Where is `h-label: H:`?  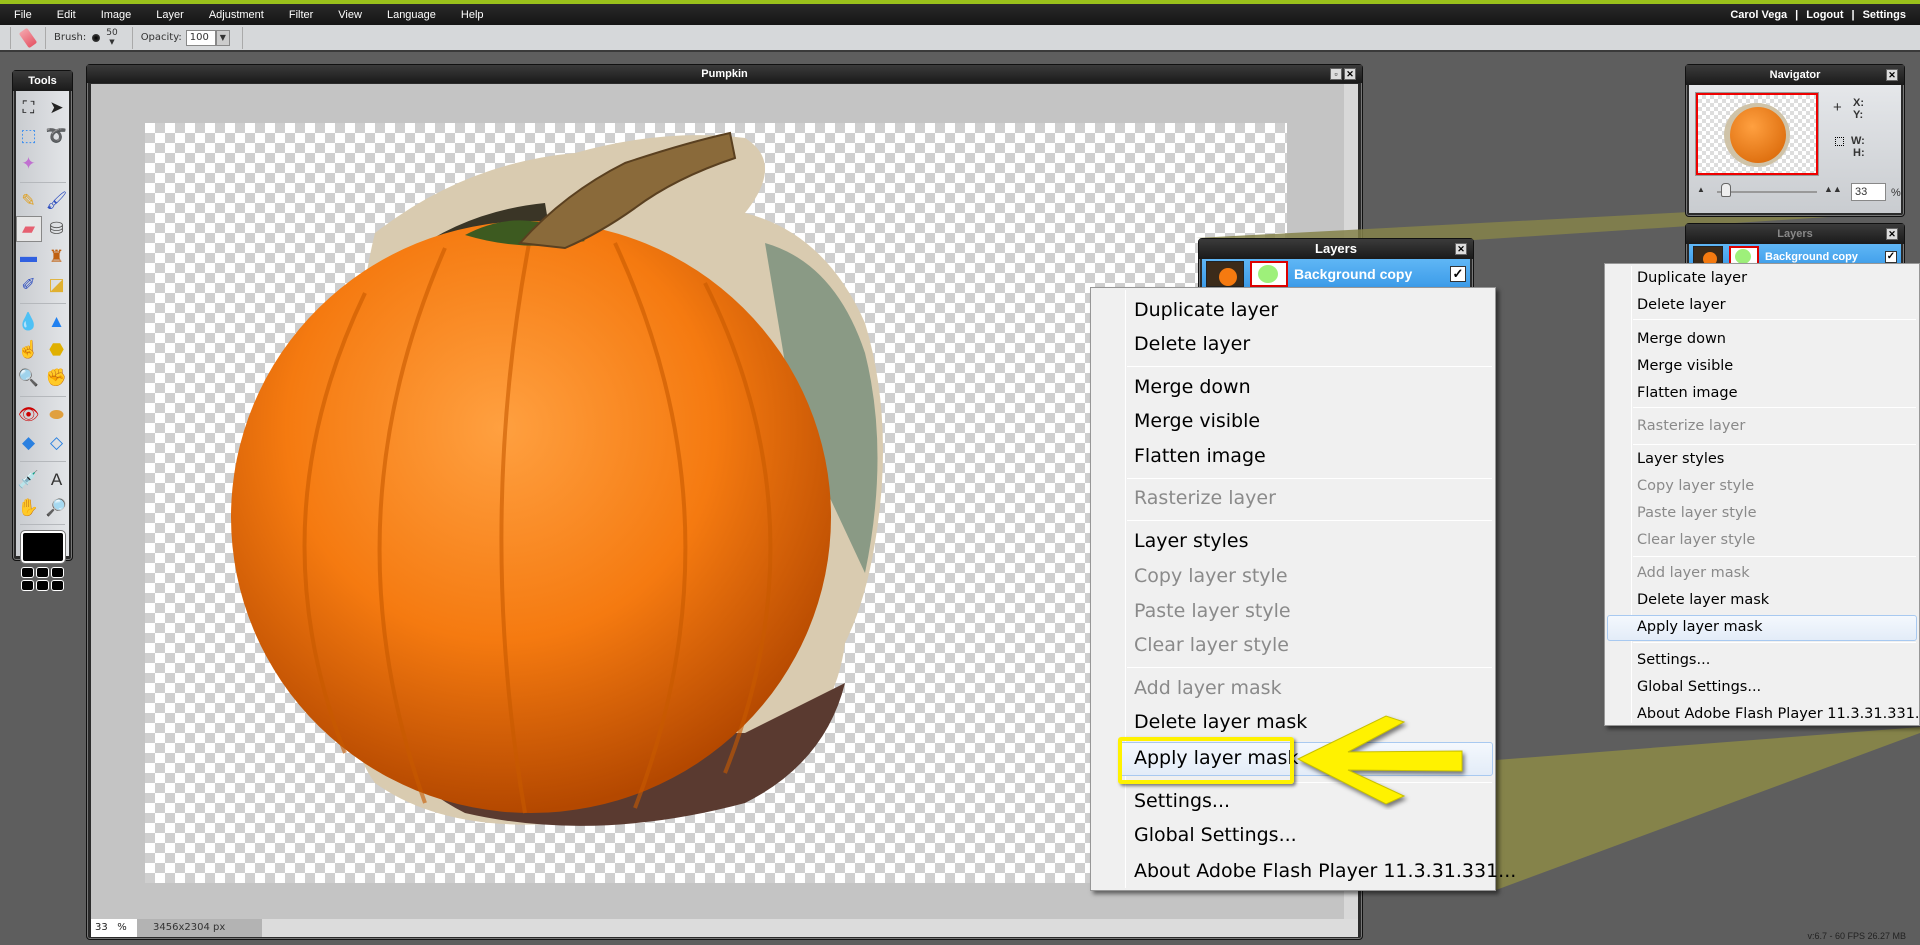
h-label: H: is located at coordinates (1859, 153).